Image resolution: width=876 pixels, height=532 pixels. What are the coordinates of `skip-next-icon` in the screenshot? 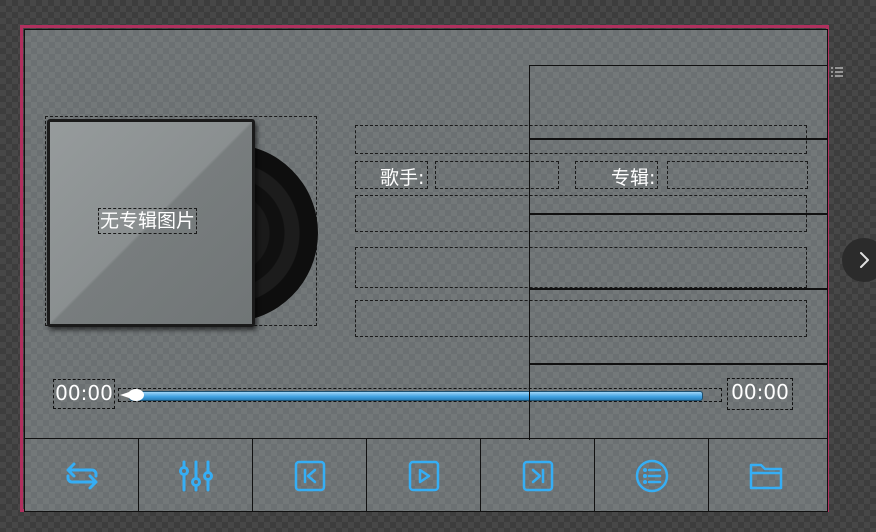 It's located at (537, 475).